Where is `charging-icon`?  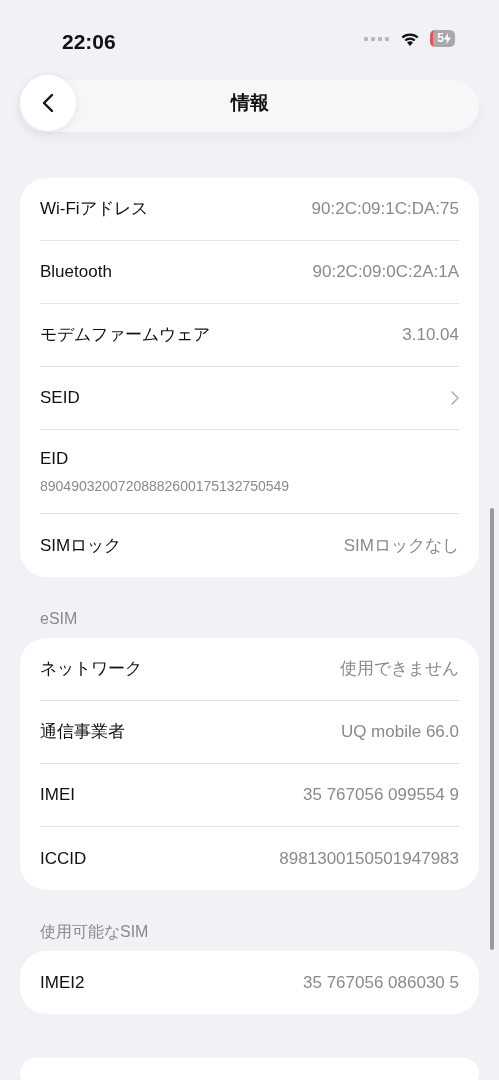 charging-icon is located at coordinates (447, 38).